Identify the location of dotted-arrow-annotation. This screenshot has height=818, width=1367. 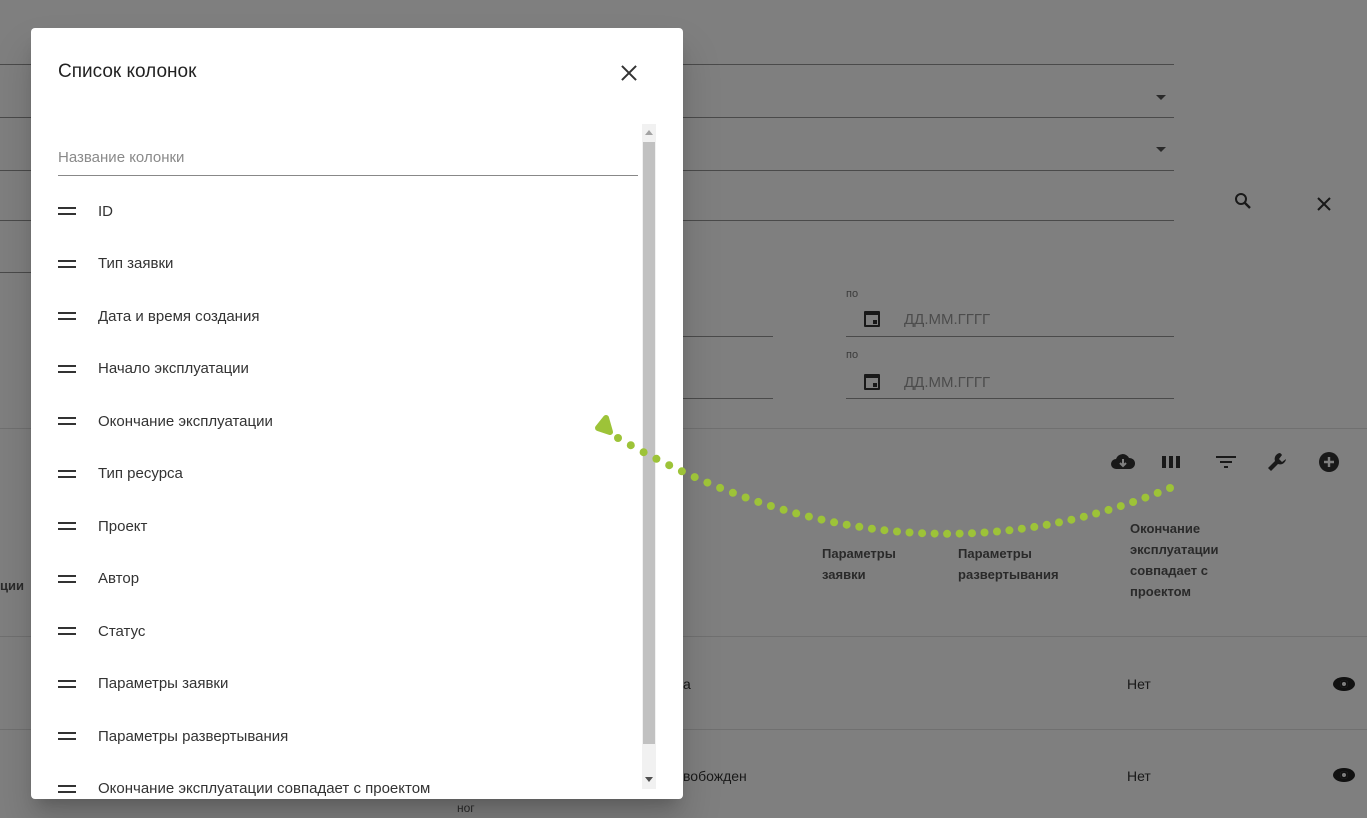
(884, 476).